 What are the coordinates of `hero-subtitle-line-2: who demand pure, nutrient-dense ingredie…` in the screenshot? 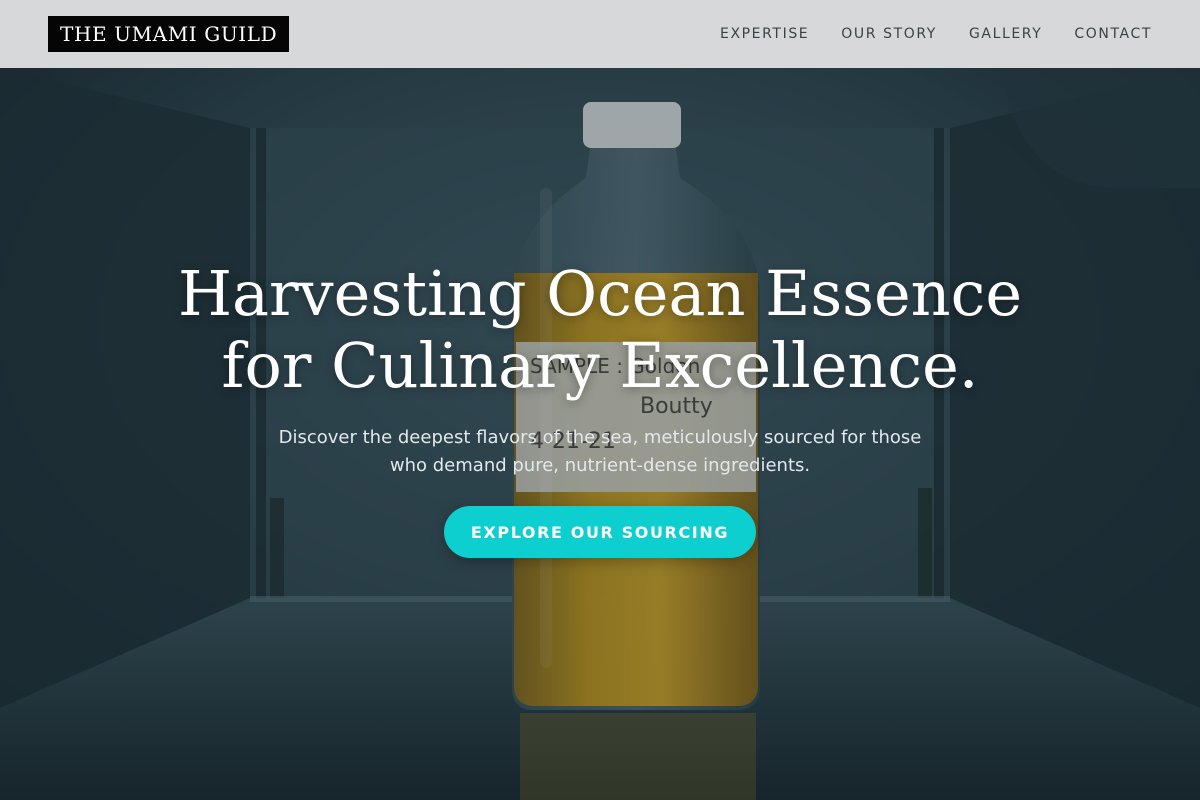 It's located at (600, 465).